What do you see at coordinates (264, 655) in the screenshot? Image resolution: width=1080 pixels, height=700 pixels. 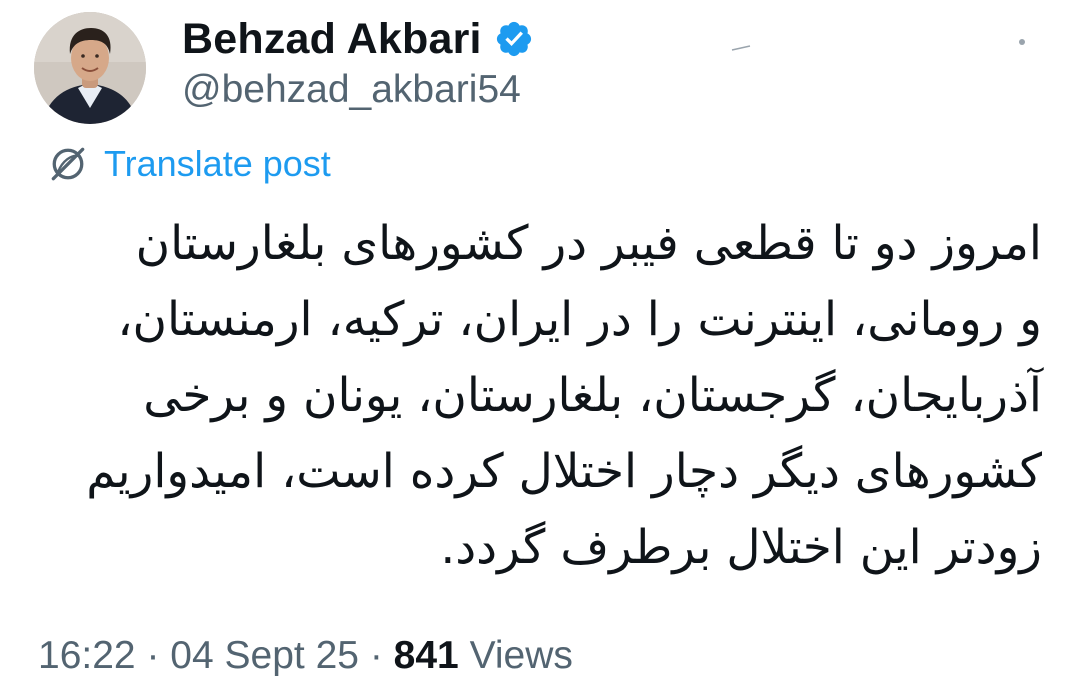 I see `post-date: 04 Sept 25` at bounding box center [264, 655].